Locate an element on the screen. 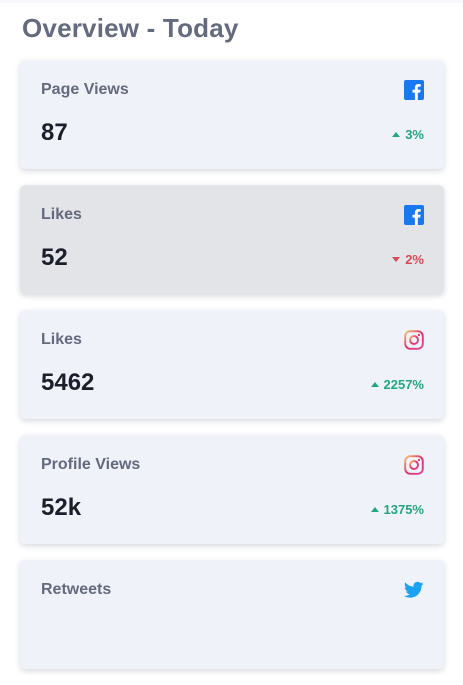  card-value: 52k is located at coordinates (61, 507).